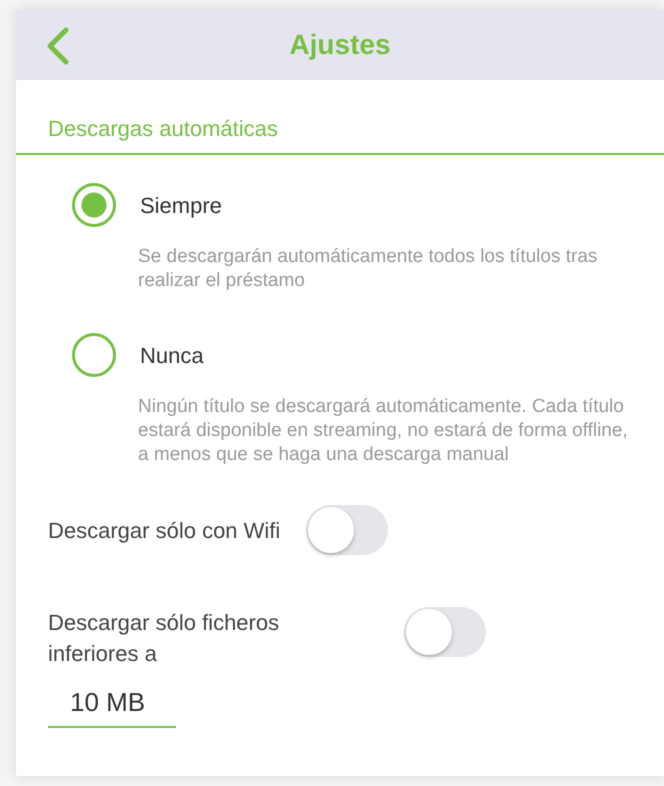 The height and width of the screenshot is (786, 664). What do you see at coordinates (383, 431) in the screenshot?
I see `option-description: Ningún título se descargará automáticamente. Cada título estará disponible en streaming, no estará de forma offline, a menos que se haga una descarga manual` at bounding box center [383, 431].